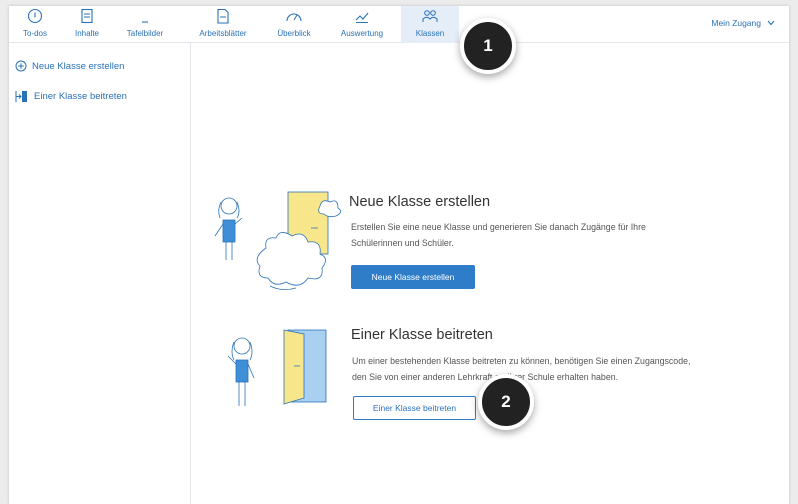 The height and width of the screenshot is (504, 798). What do you see at coordinates (430, 33) in the screenshot?
I see `nav-label: Klassen` at bounding box center [430, 33].